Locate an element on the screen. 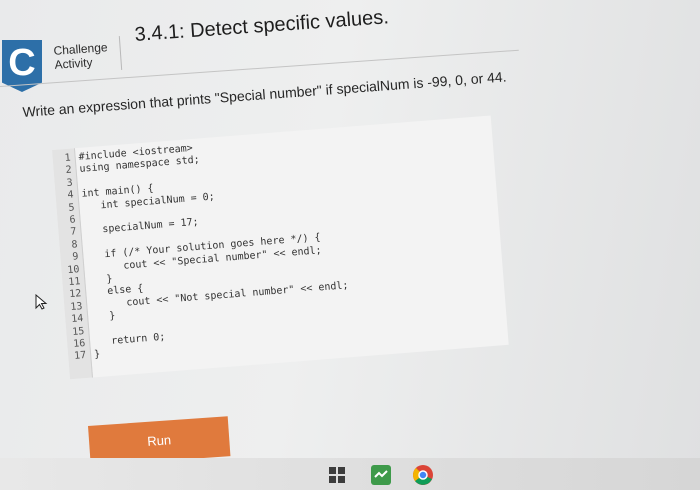 The width and height of the screenshot is (700, 490). line-number: 12 is located at coordinates (75, 294).